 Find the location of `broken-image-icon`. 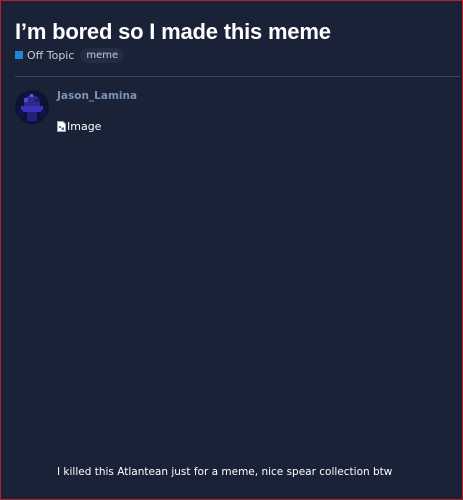

broken-image-icon is located at coordinates (61, 126).